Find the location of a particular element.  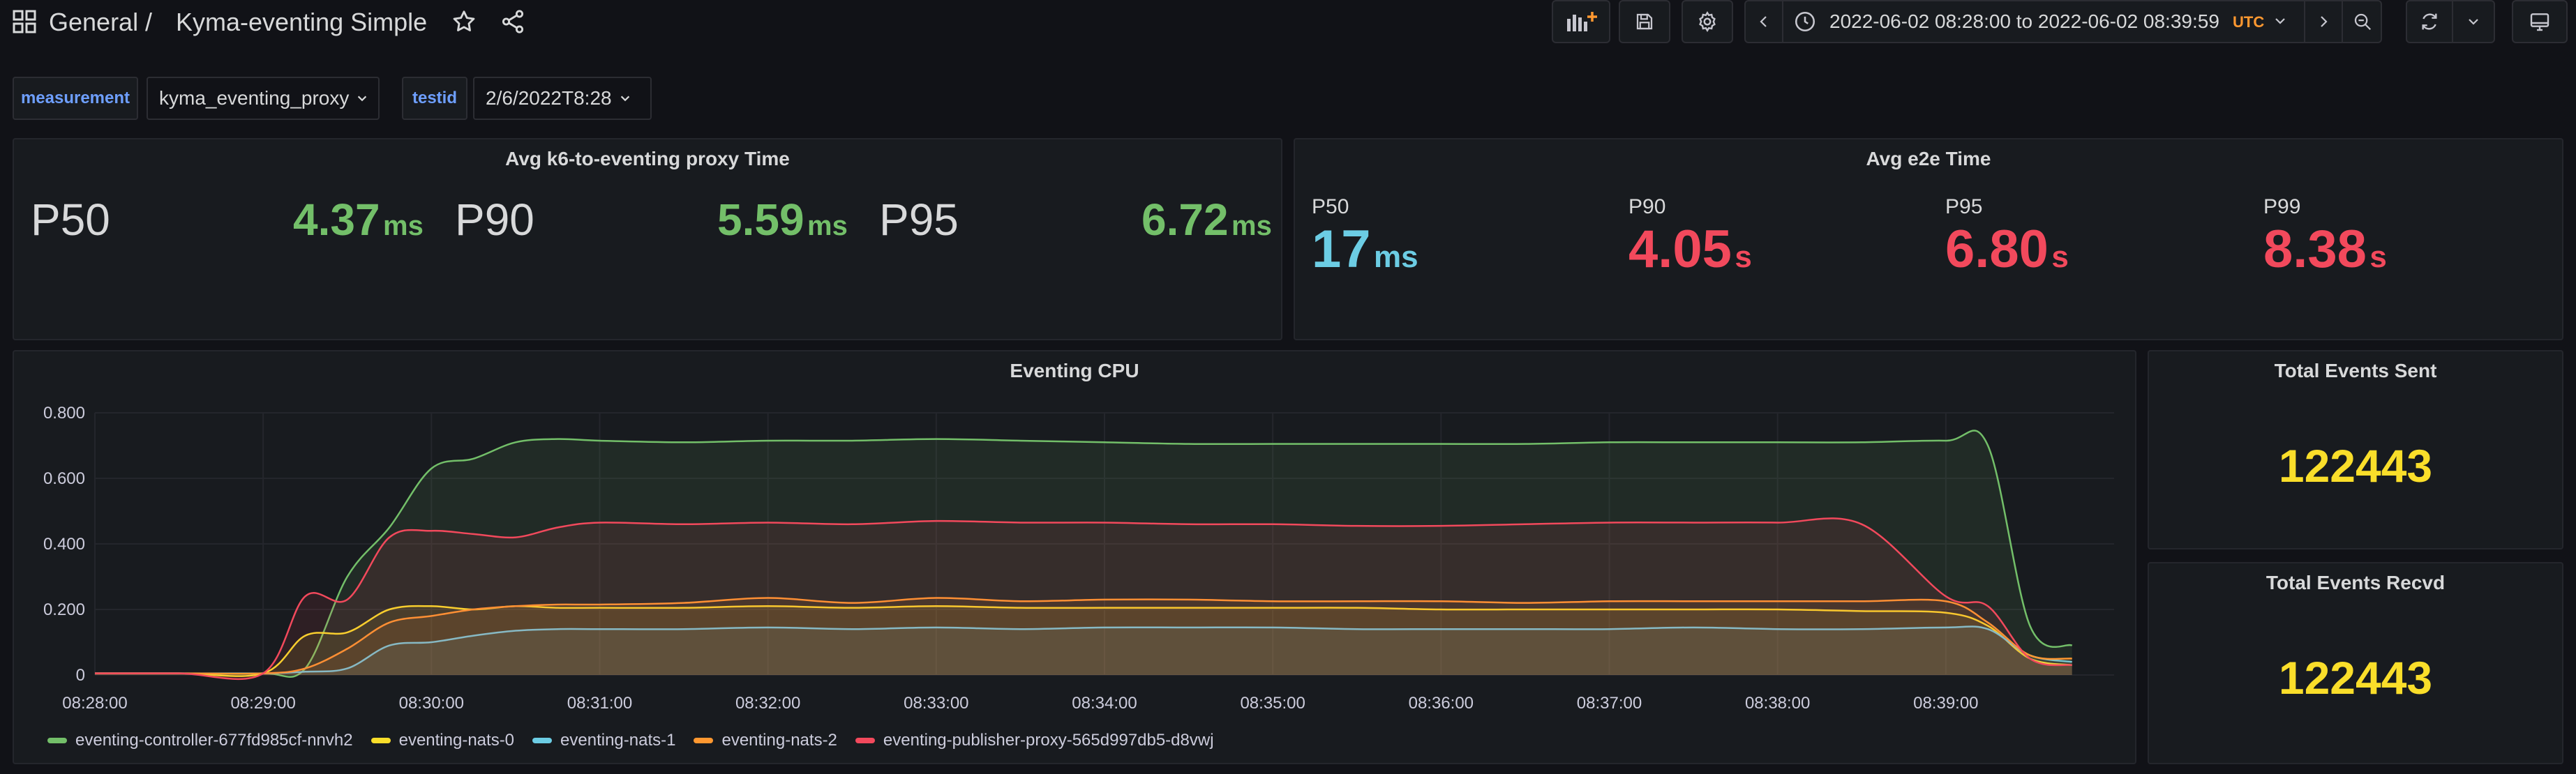

y-tick-label: 0.400 is located at coordinates (64, 544).